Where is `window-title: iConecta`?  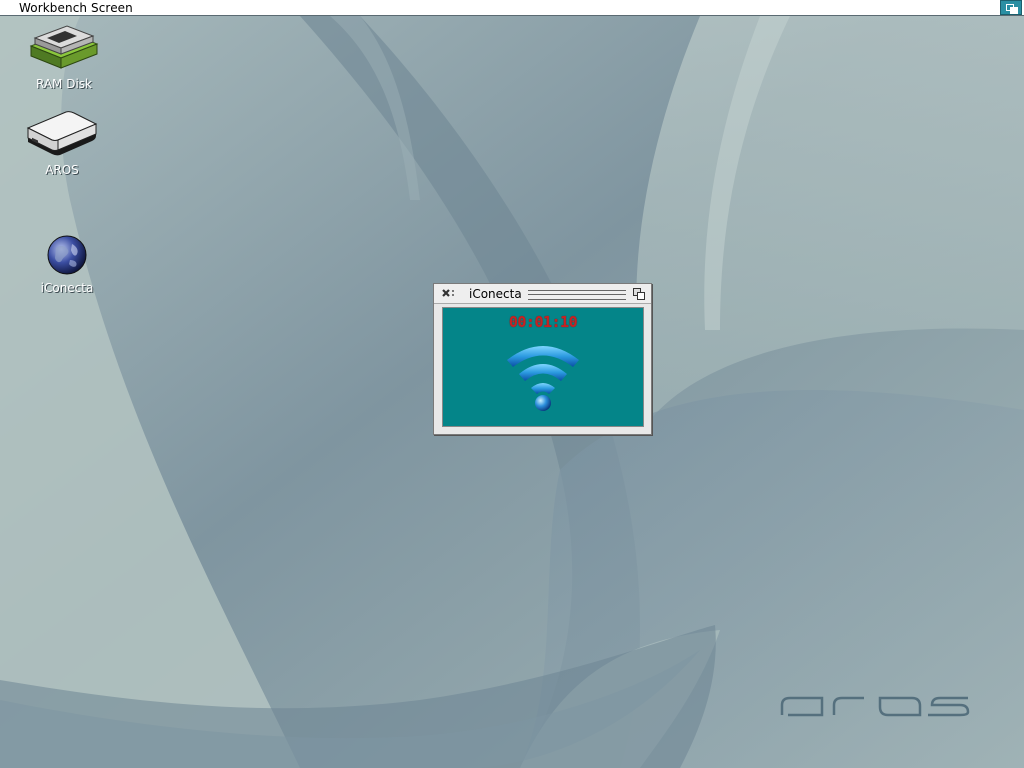
window-title: iConecta is located at coordinates (495, 294).